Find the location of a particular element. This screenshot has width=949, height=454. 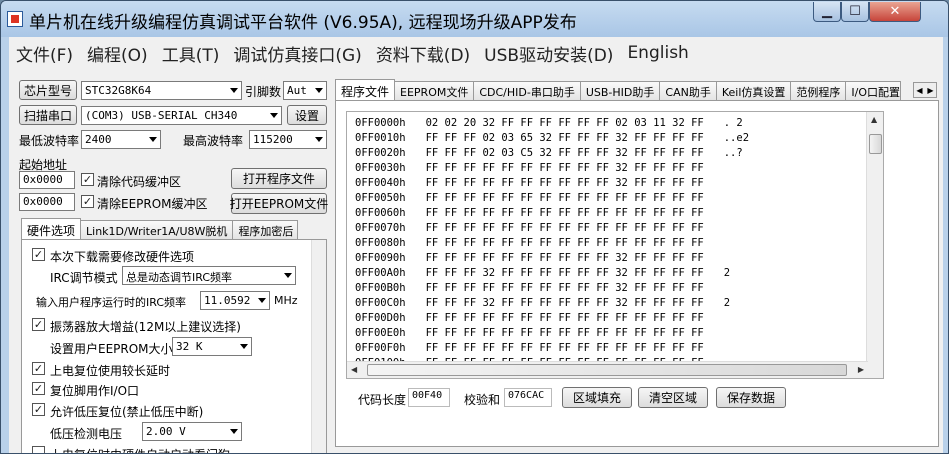

tab-hardware-options: 硬件选项 is located at coordinates (51, 228).